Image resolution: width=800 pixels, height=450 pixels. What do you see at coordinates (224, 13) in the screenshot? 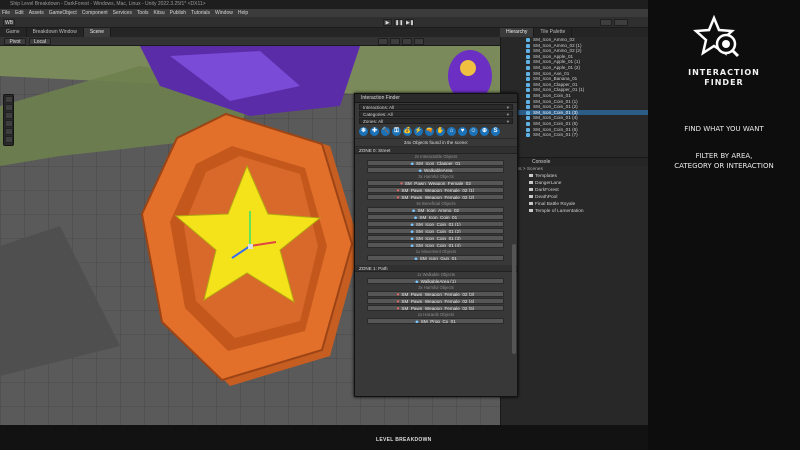
I see `menu-item-window: Window` at bounding box center [224, 13].